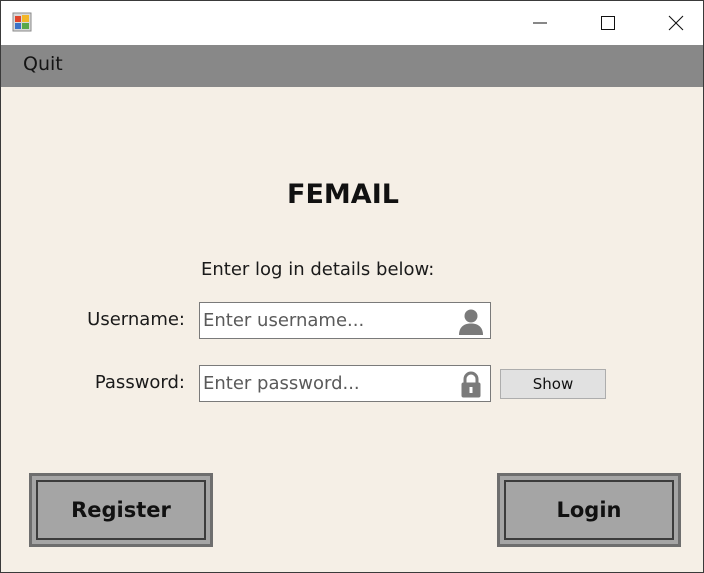 This screenshot has width=704, height=573. I want to click on register-button-label: Register, so click(121, 510).